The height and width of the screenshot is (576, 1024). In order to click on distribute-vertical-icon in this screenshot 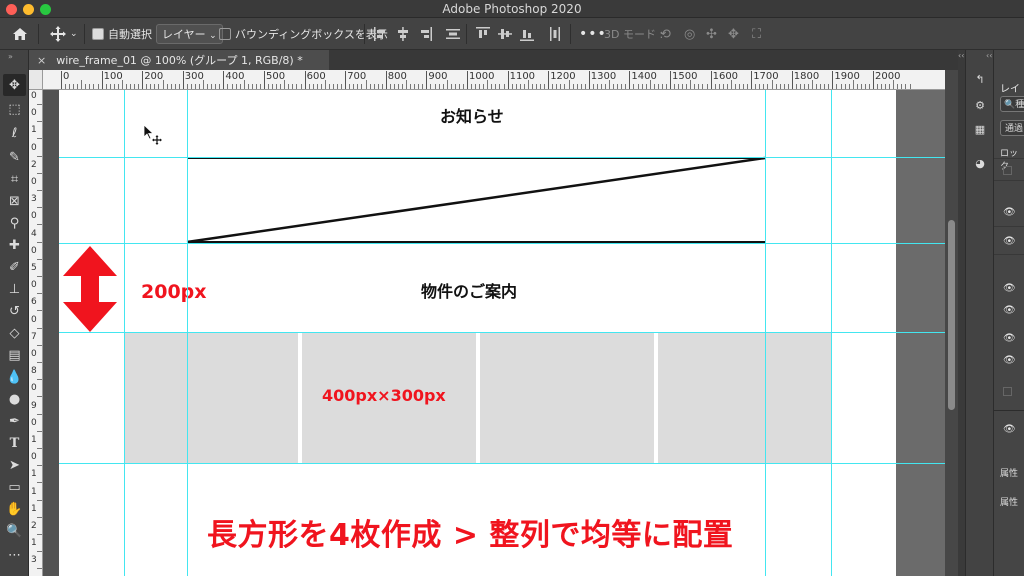, I will do `click(453, 34)`.